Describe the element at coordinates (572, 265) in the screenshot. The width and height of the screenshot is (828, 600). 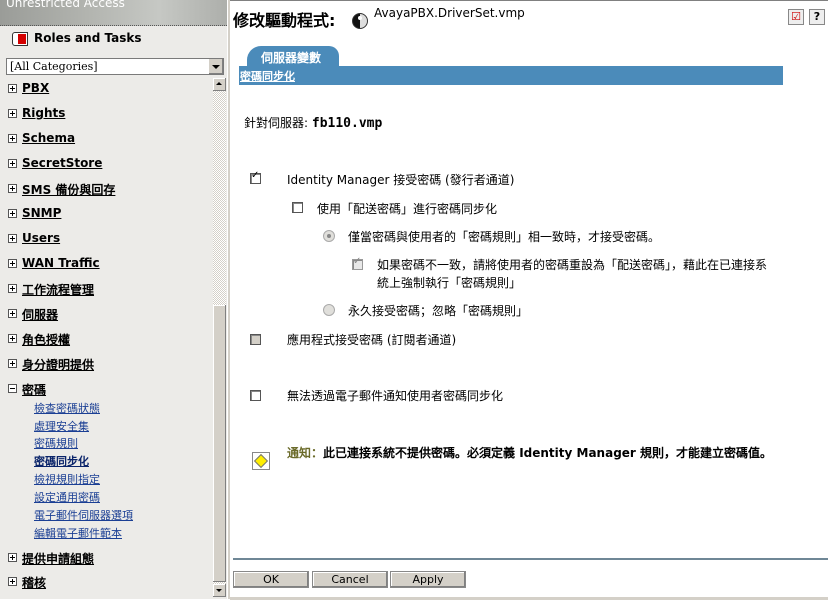
I see `reset-password-label-line1: 如果密碼不一致，請將使用者的密碼重設為「配送密碼」，藉此在已連接系` at that location.